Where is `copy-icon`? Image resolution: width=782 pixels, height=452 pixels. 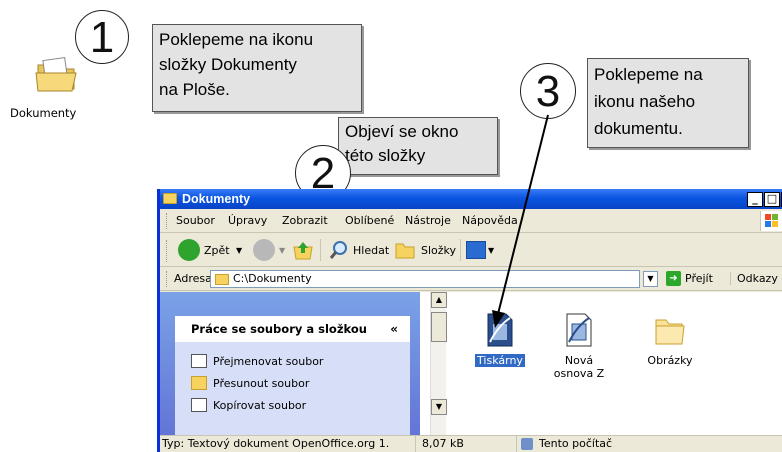
copy-icon is located at coordinates (199, 405).